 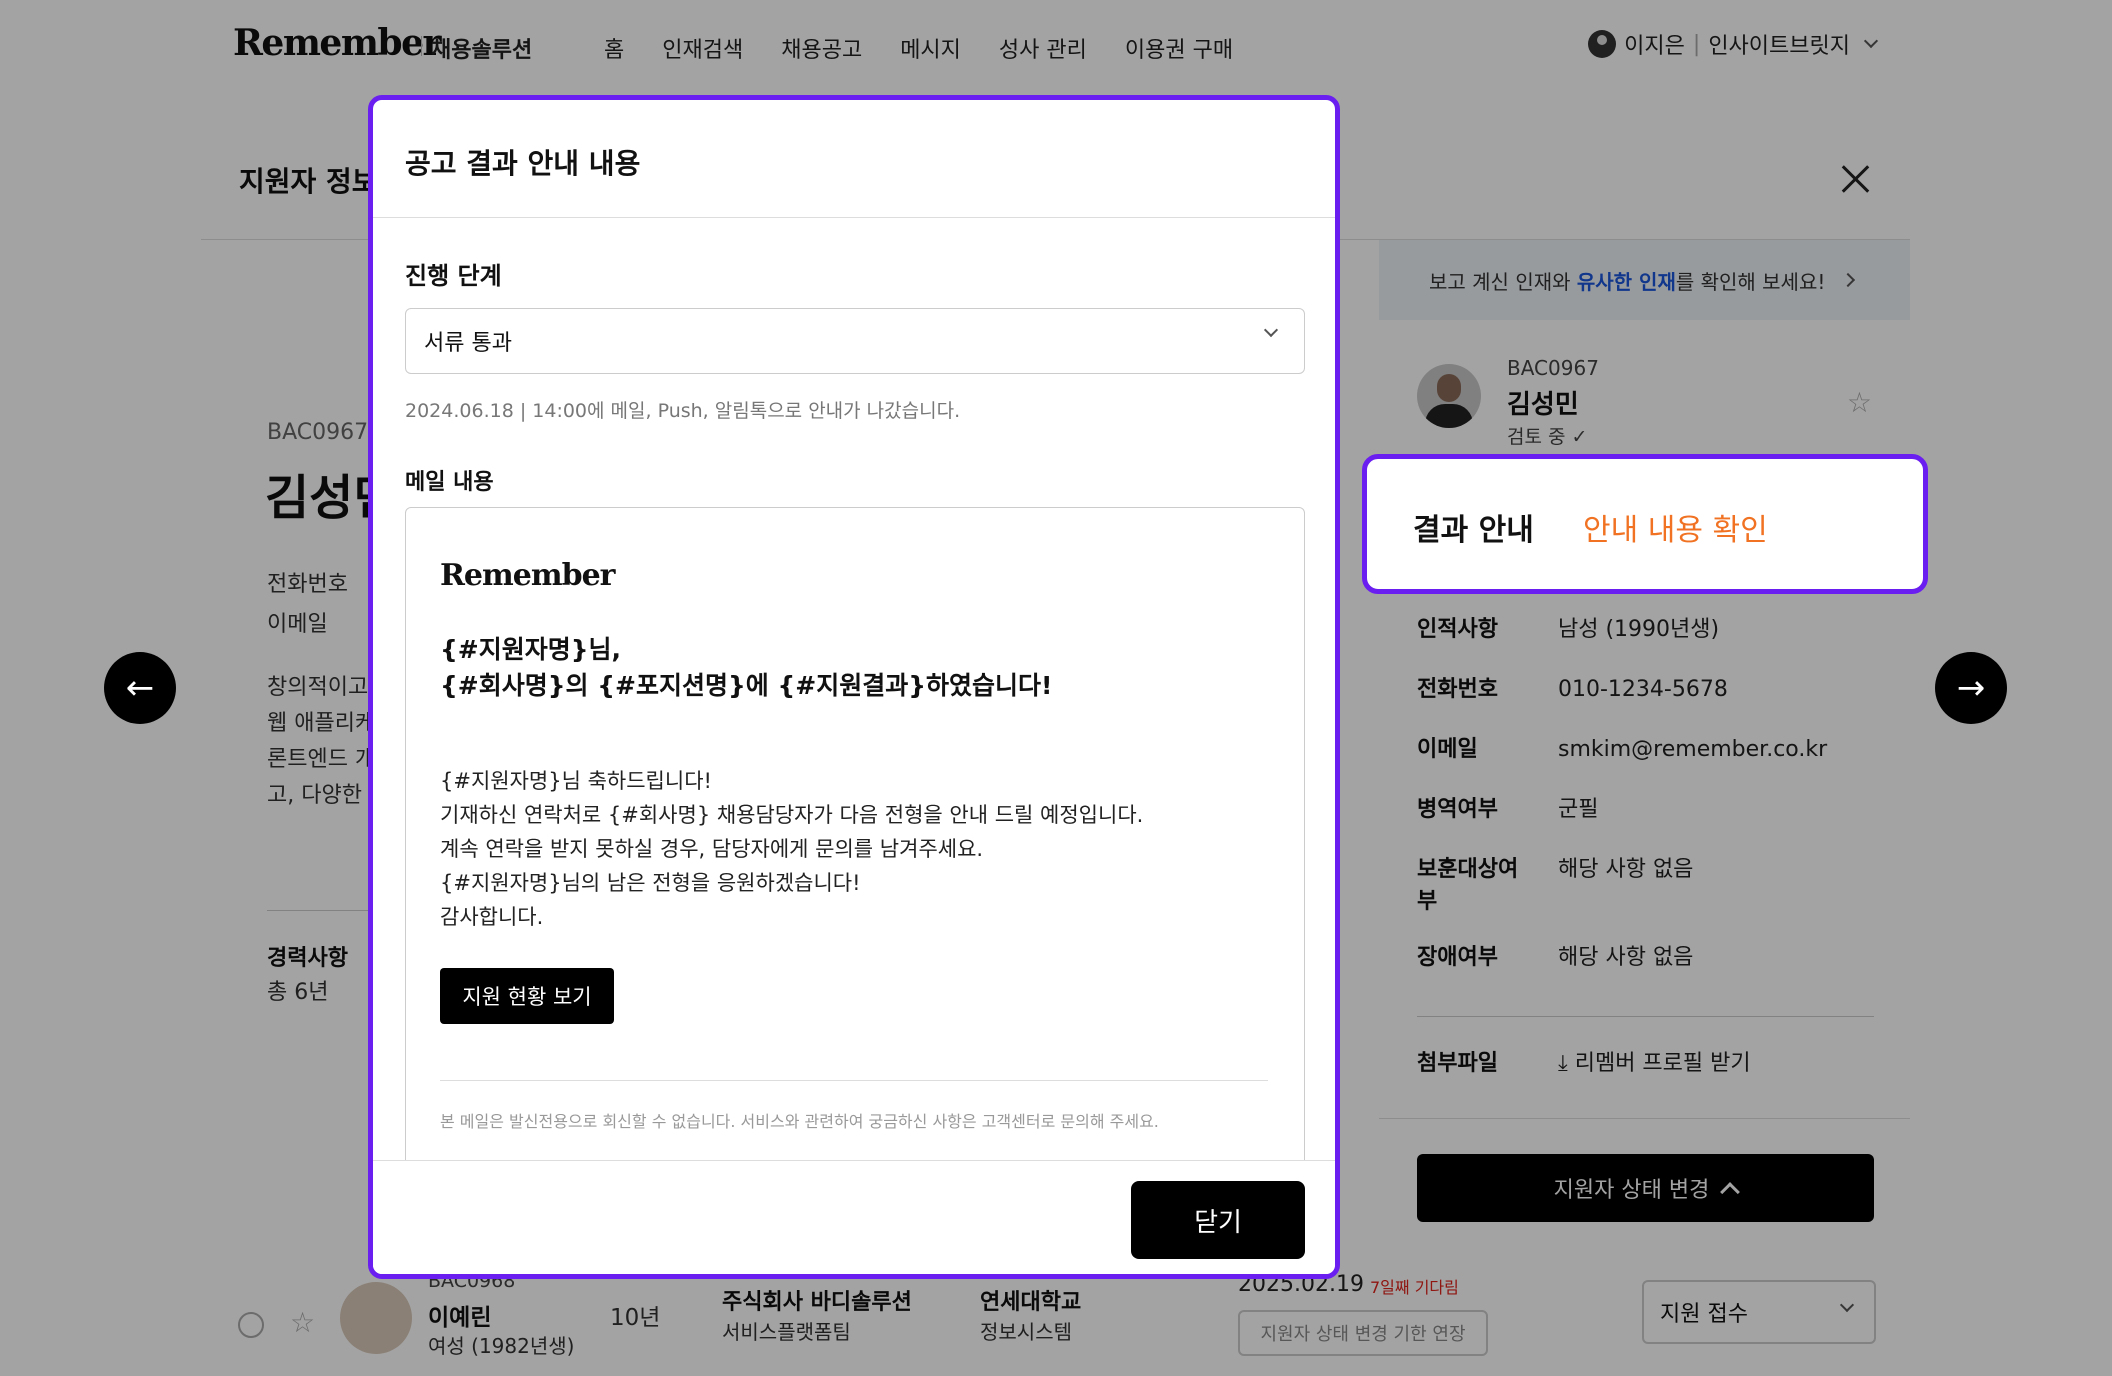 What do you see at coordinates (453, 276) in the screenshot?
I see `stage-label: 진행 단계` at bounding box center [453, 276].